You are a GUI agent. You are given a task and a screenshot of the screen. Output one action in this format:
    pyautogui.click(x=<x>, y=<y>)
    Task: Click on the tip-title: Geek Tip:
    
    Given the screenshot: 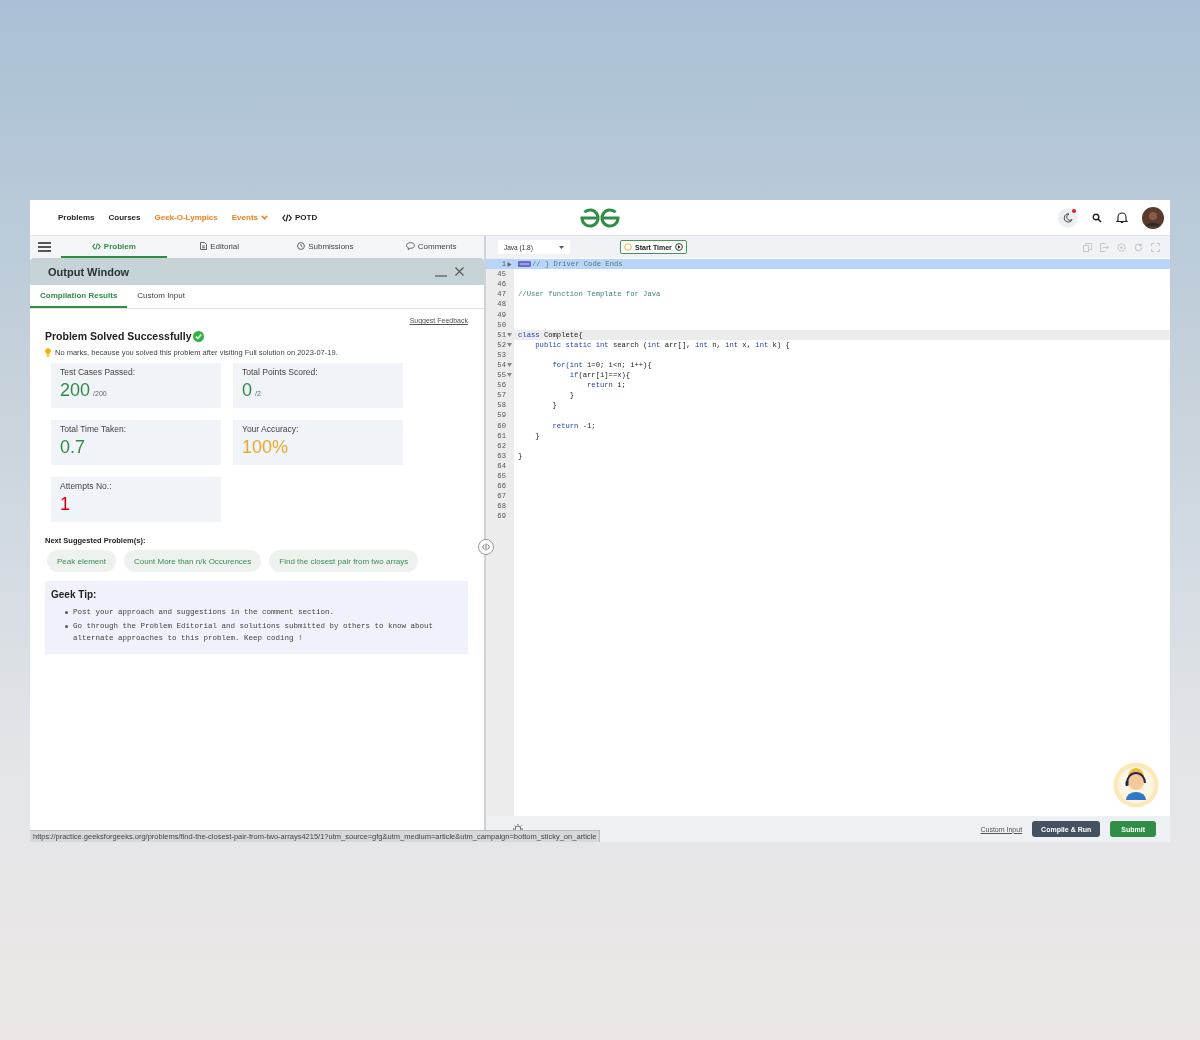 What is the action you would take?
    pyautogui.click(x=74, y=594)
    